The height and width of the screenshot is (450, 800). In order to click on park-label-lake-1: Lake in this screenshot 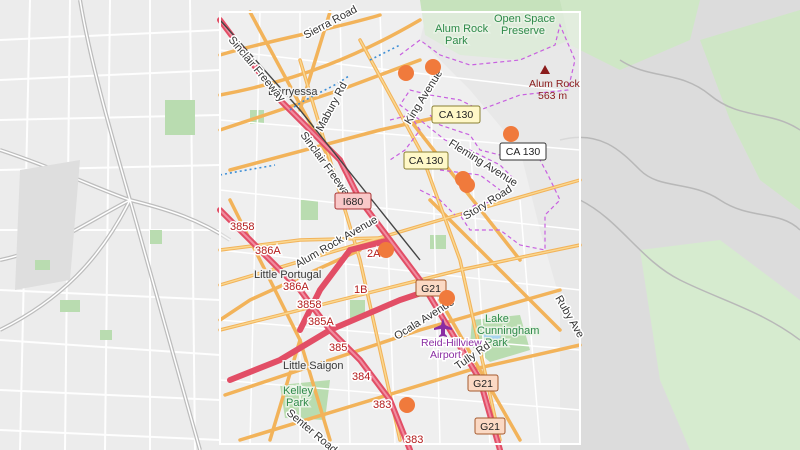, I will do `click(497, 319)`.